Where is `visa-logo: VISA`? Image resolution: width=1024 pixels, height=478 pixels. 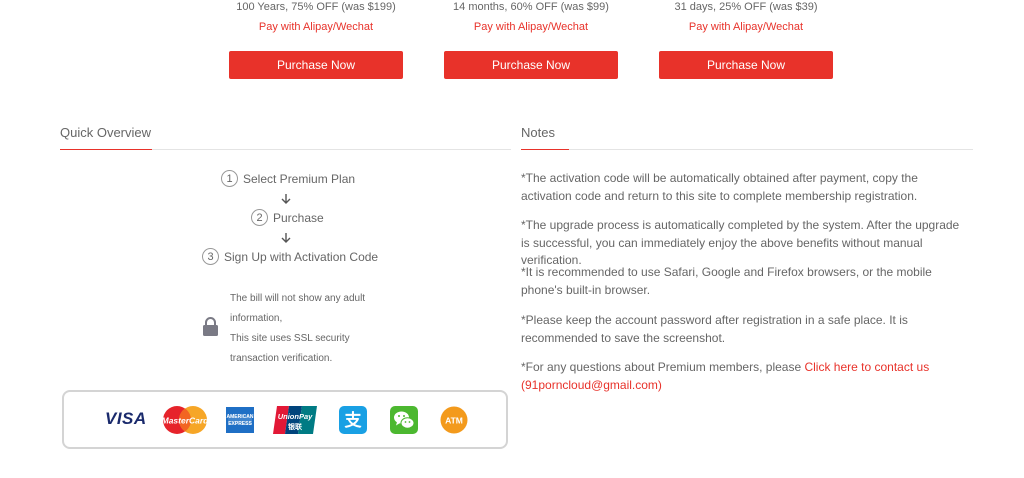
visa-logo: VISA is located at coordinates (126, 419).